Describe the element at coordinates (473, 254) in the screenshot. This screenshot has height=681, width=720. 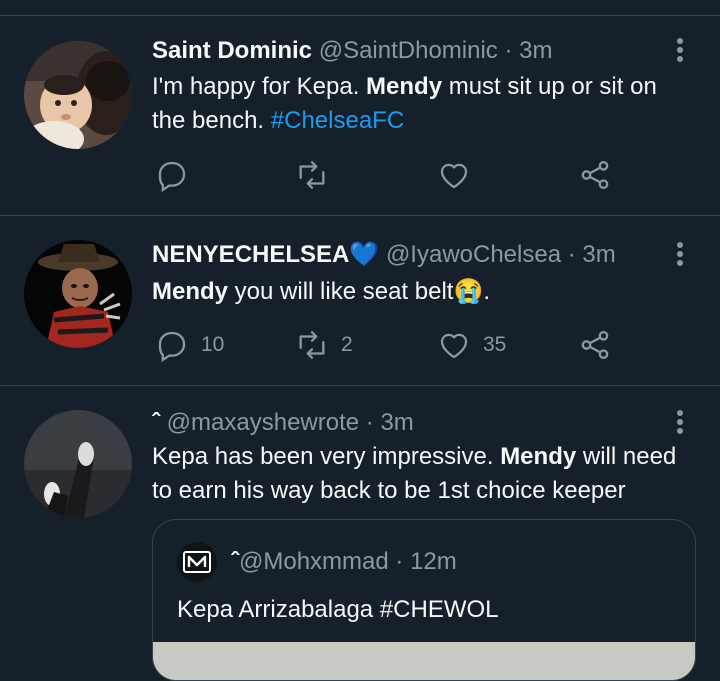
I see `handle: @IyawoChelsea` at that location.